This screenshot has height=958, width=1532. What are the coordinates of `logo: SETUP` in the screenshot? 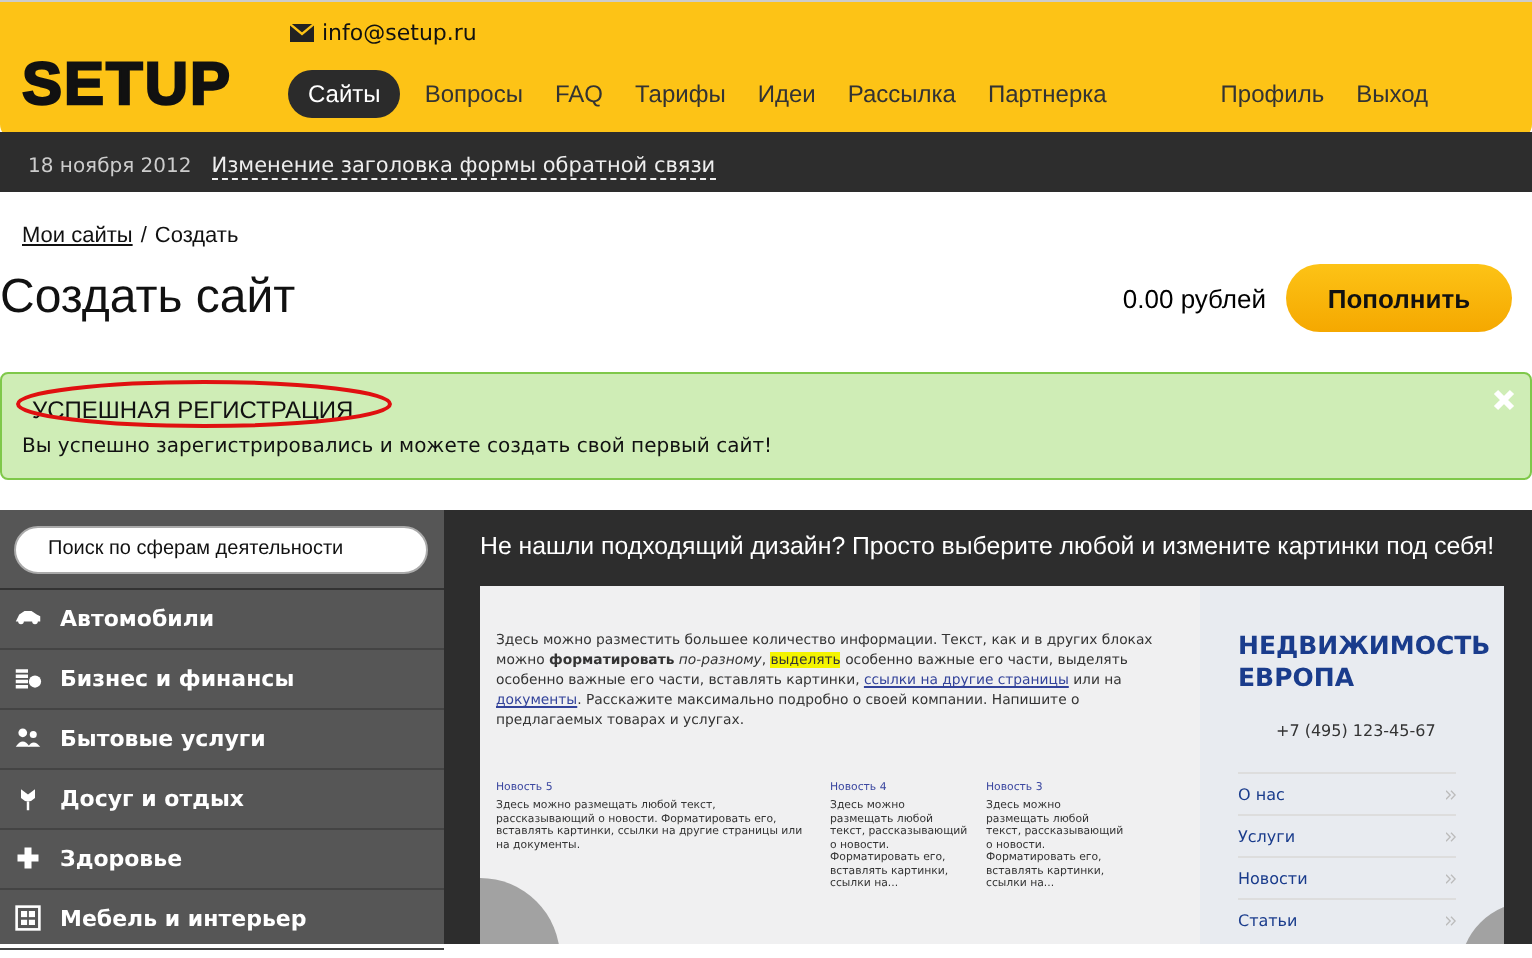 It's located at (155, 86).